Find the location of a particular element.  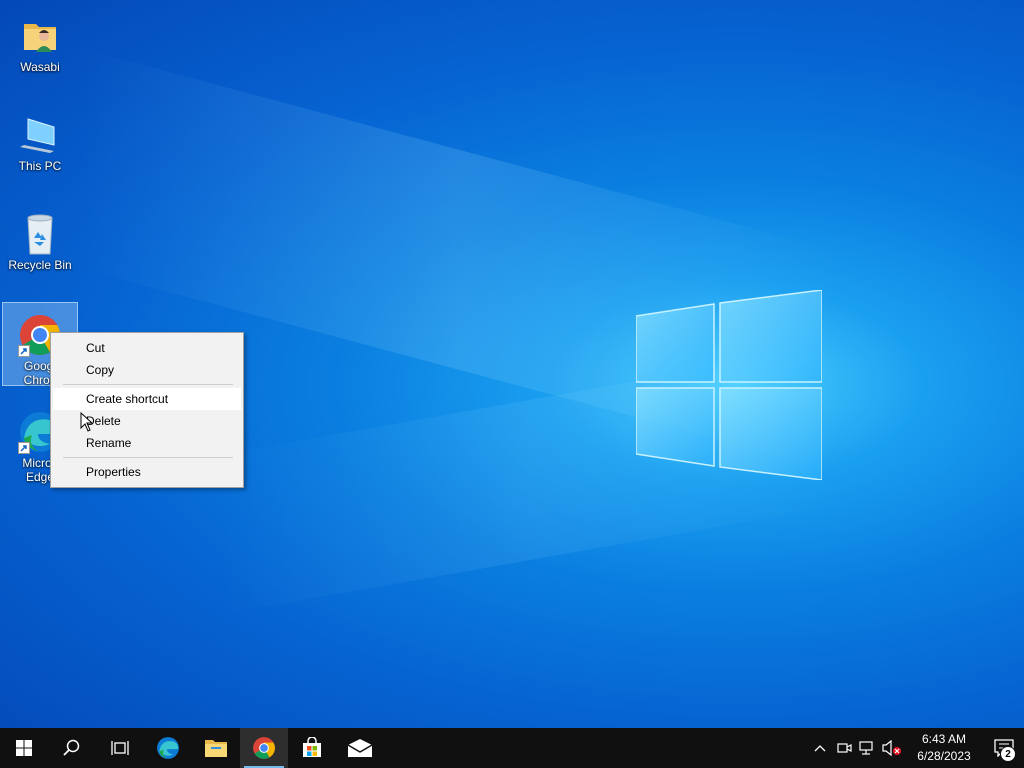

file-explorer-icon is located at coordinates (216, 748).